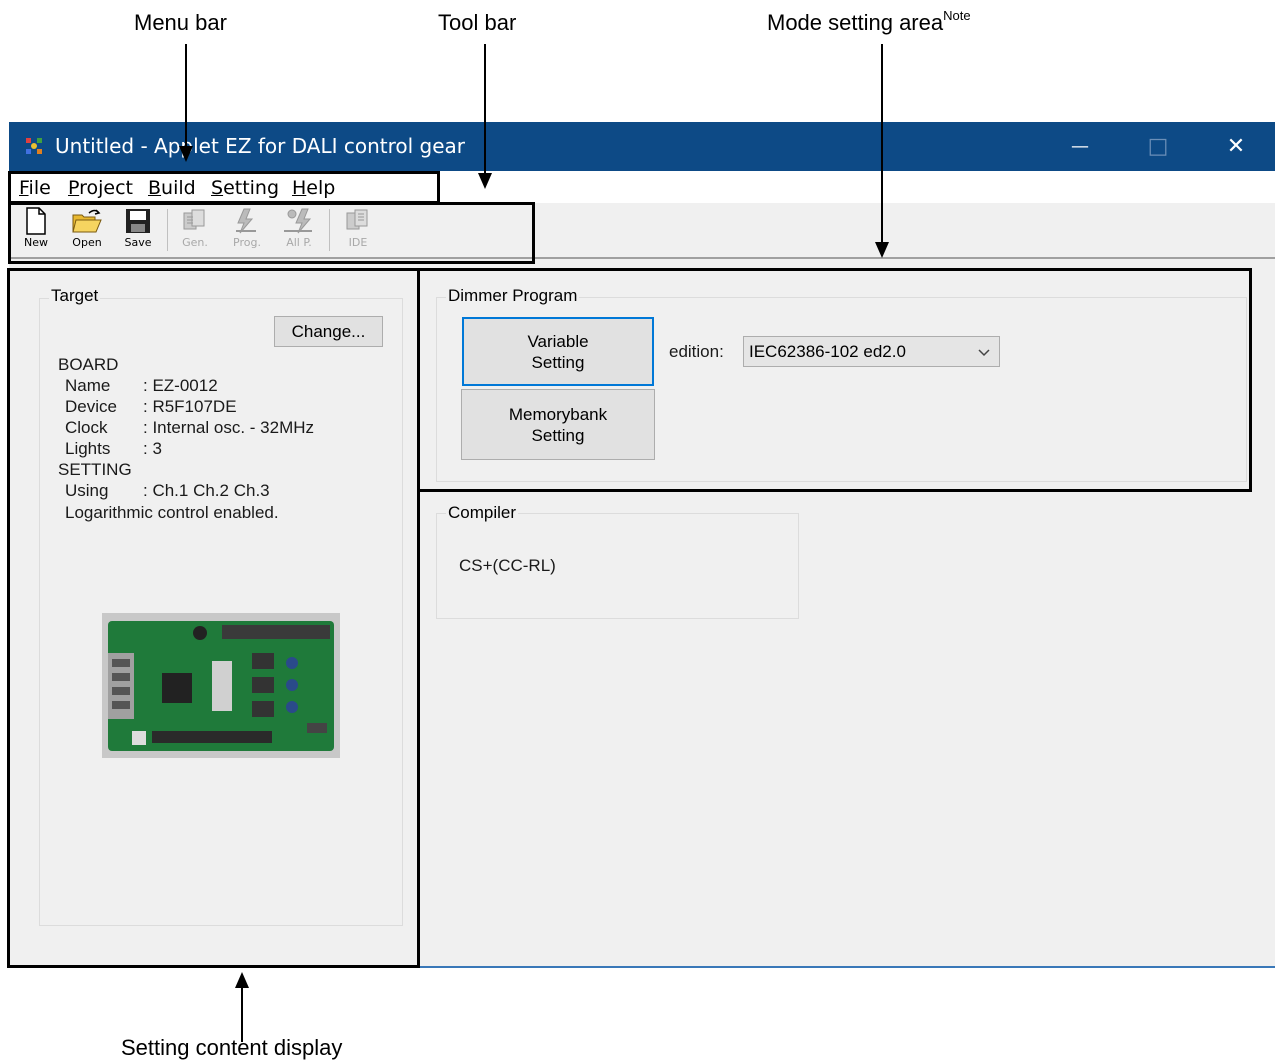 This screenshot has height=1062, width=1275. Describe the element at coordinates (86, 427) in the screenshot. I see `clock-label: Clock` at that location.